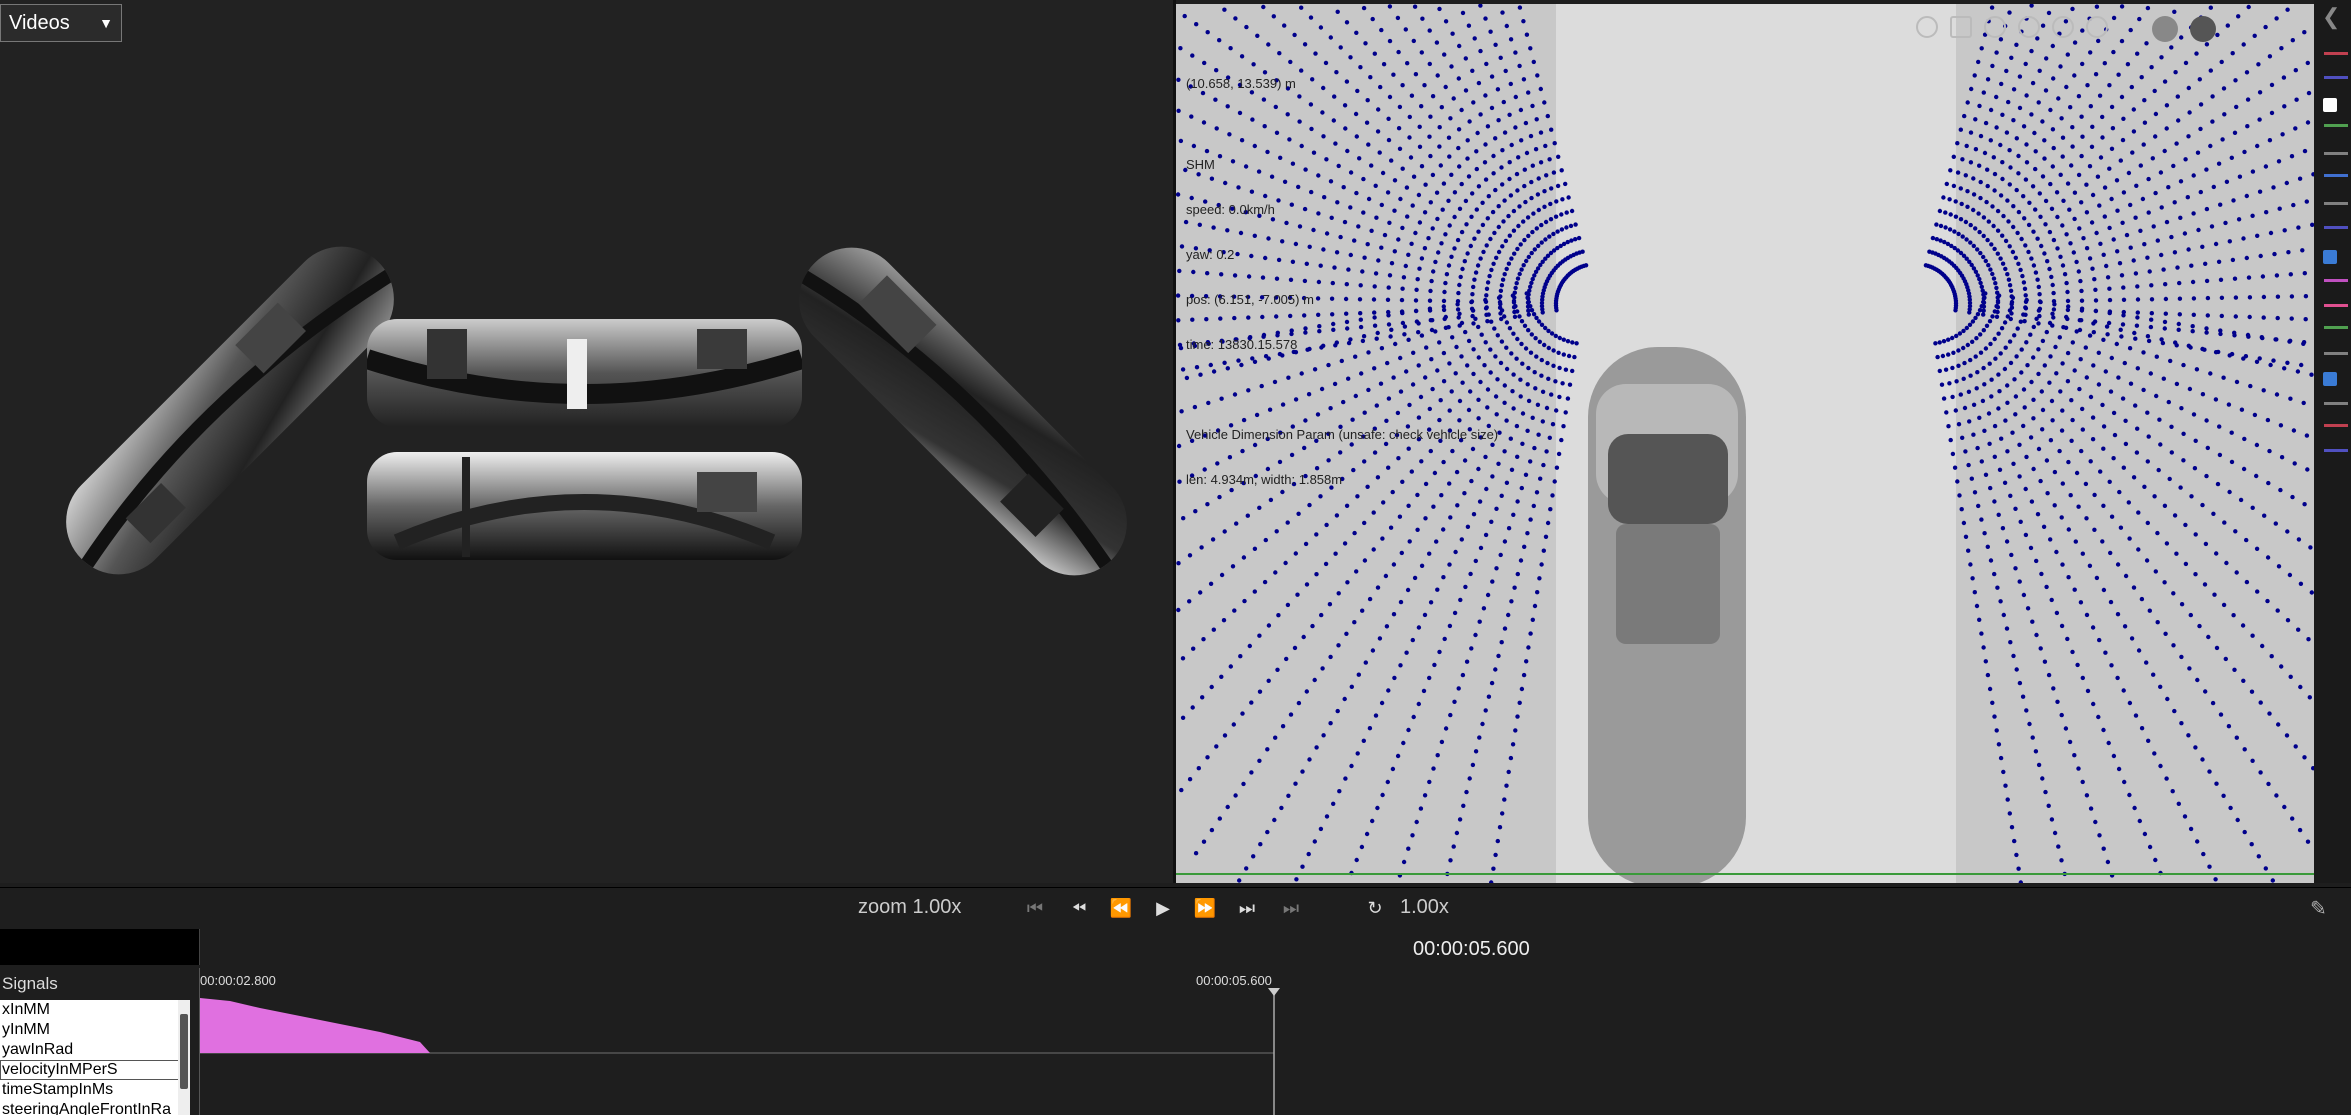 This screenshot has width=2351, height=1115. What do you see at coordinates (1471, 949) in the screenshot?
I see `current-time: 00:00:05.600` at bounding box center [1471, 949].